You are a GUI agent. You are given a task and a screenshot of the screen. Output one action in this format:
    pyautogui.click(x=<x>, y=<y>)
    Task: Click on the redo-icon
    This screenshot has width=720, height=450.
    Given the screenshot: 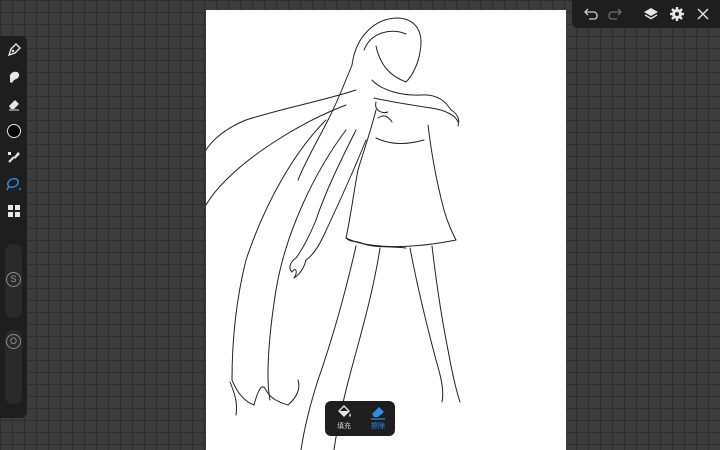 What is the action you would take?
    pyautogui.click(x=615, y=14)
    